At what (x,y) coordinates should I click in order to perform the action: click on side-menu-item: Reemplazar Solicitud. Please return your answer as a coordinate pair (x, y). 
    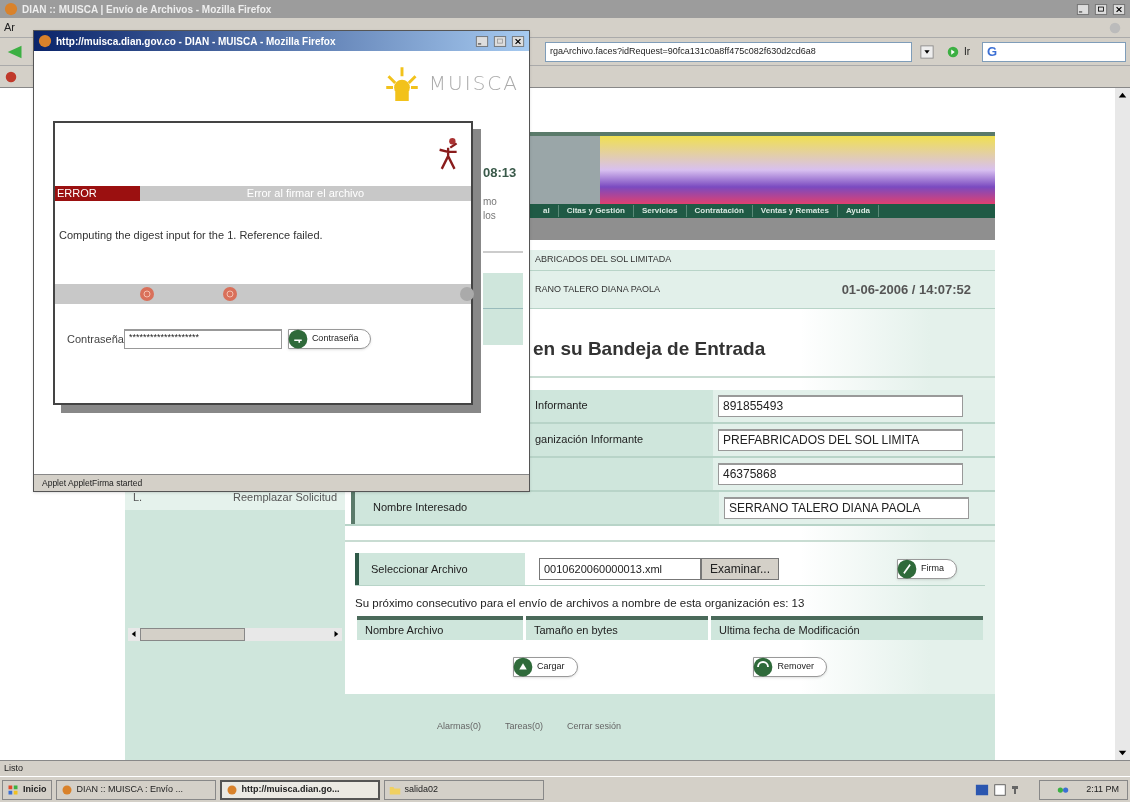
    Looking at the image, I should click on (285, 497).